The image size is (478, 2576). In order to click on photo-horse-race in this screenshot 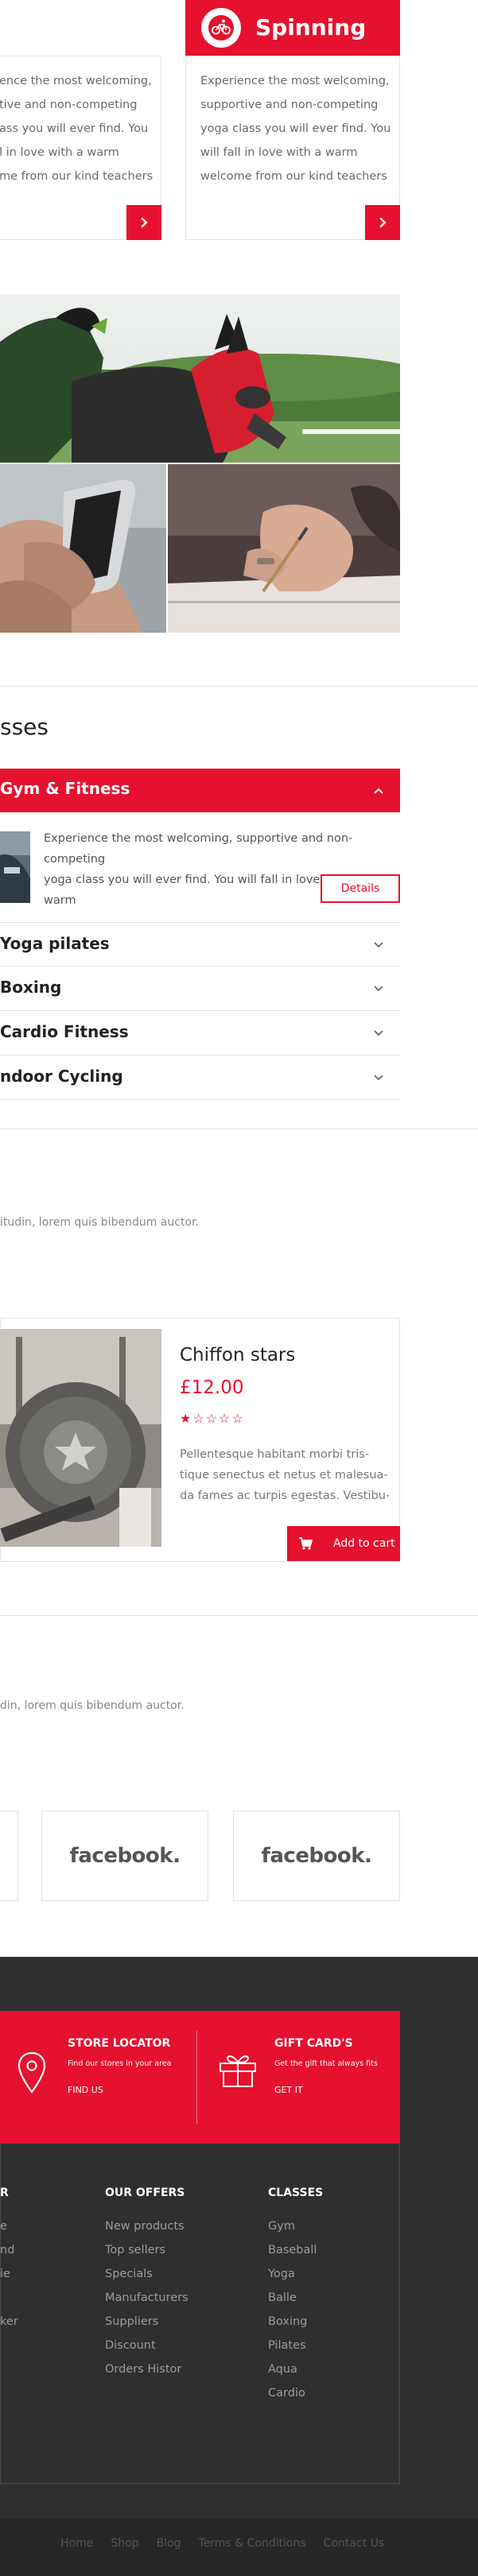, I will do `click(200, 378)`.